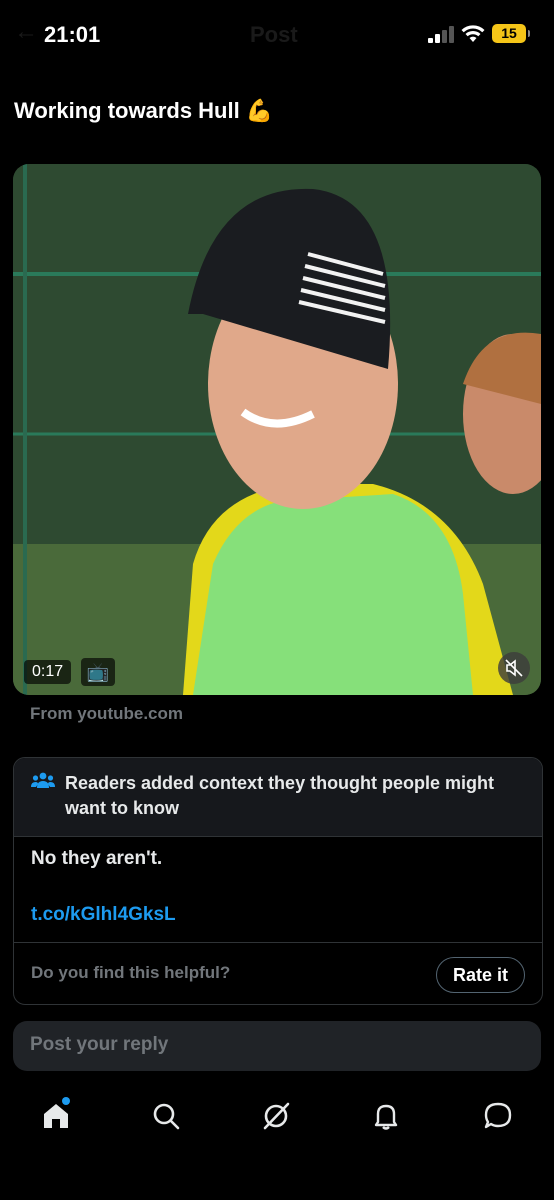 This screenshot has width=554, height=1200. I want to click on post-text: Working towards Hull 💪, so click(144, 110).